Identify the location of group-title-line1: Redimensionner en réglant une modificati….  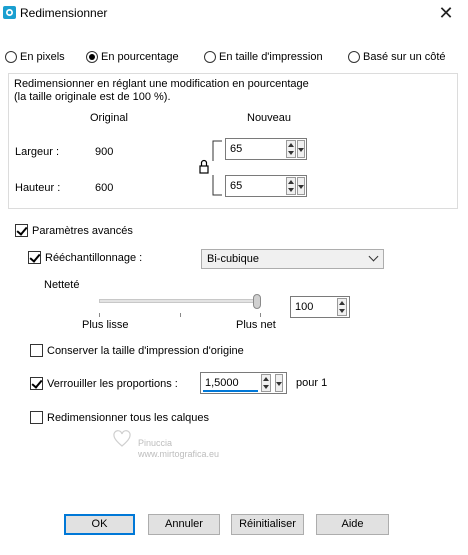
(161, 84).